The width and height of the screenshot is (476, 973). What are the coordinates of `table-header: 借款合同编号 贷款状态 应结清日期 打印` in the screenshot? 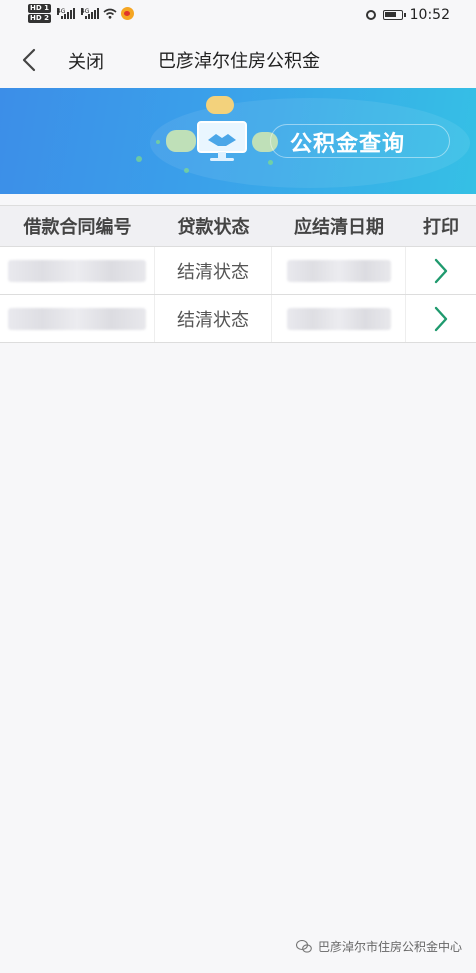 It's located at (238, 226).